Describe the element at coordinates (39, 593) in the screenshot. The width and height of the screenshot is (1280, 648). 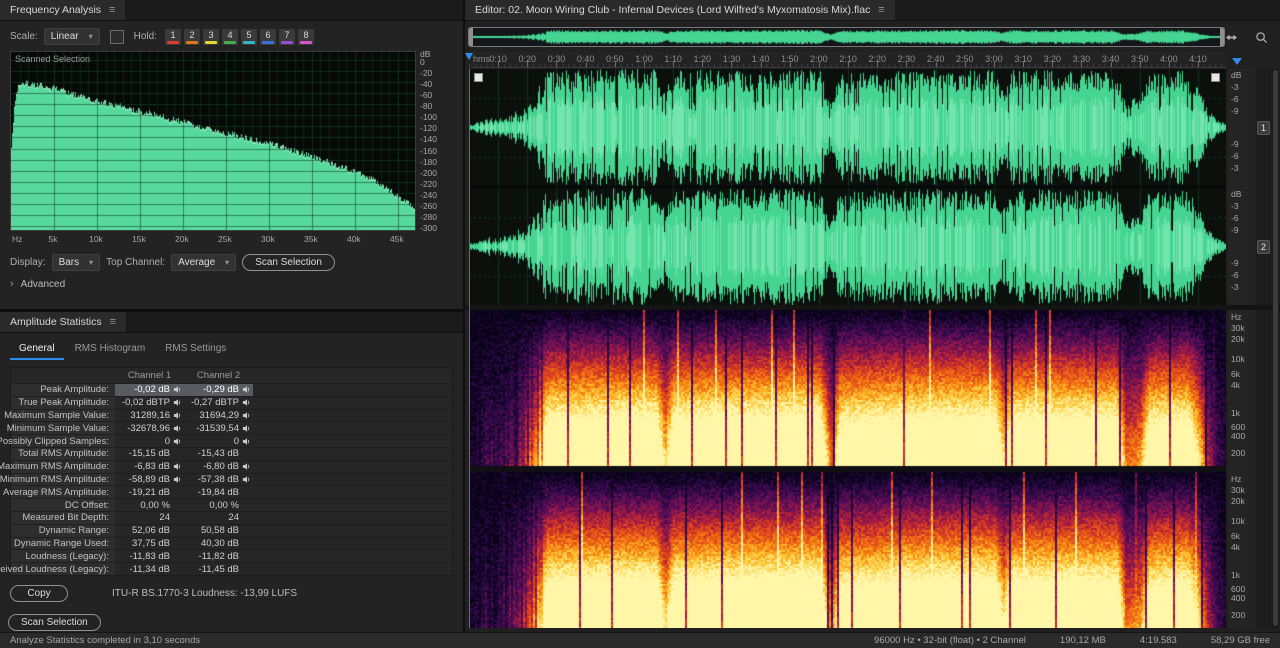
I see `copy-button: Copy` at that location.